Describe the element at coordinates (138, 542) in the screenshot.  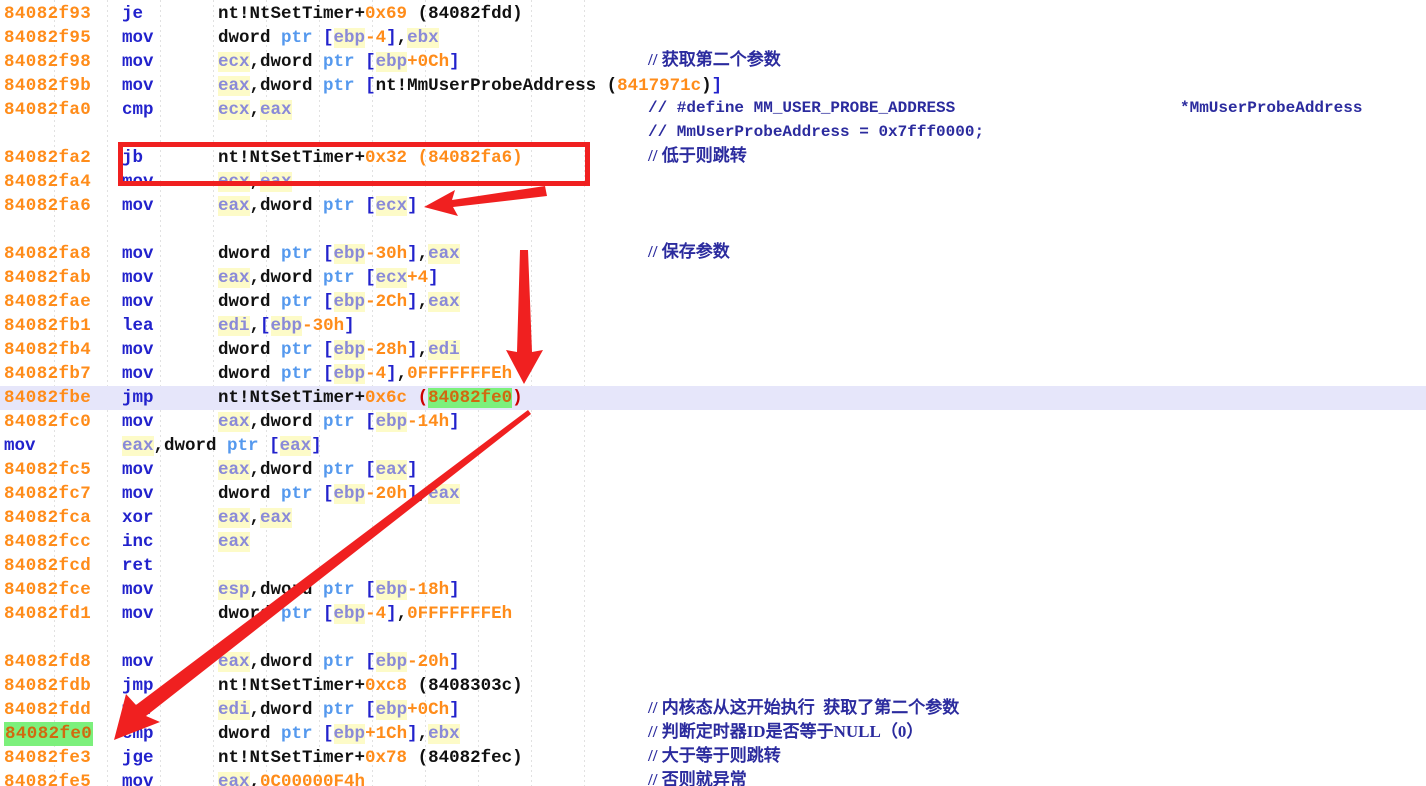
I see `instruction-mnemonic: inc` at that location.